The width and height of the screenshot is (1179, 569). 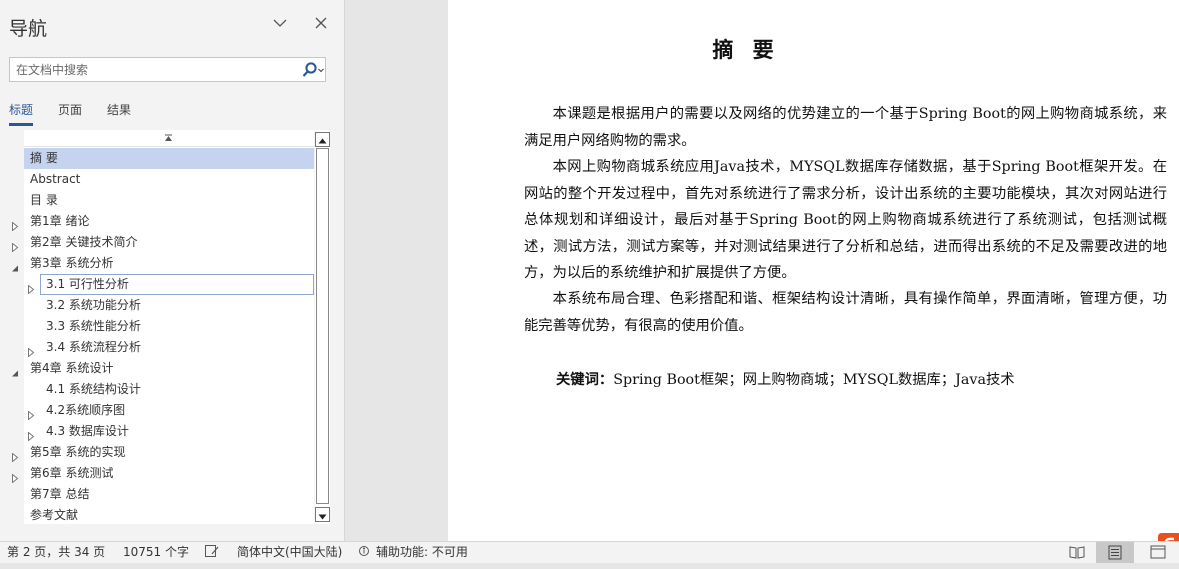 What do you see at coordinates (585, 380) in the screenshot?
I see `keywords-label: 关键词：` at bounding box center [585, 380].